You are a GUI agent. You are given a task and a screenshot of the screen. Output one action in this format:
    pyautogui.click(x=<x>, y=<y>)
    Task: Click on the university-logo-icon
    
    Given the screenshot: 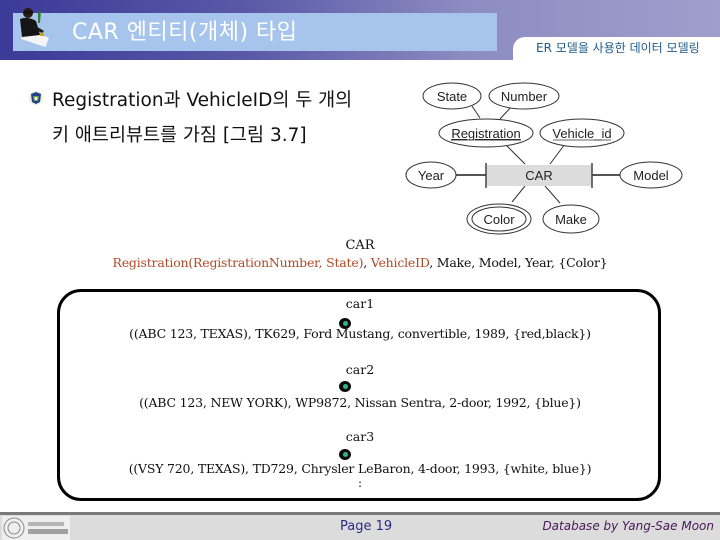 What is the action you would take?
    pyautogui.click(x=36, y=528)
    